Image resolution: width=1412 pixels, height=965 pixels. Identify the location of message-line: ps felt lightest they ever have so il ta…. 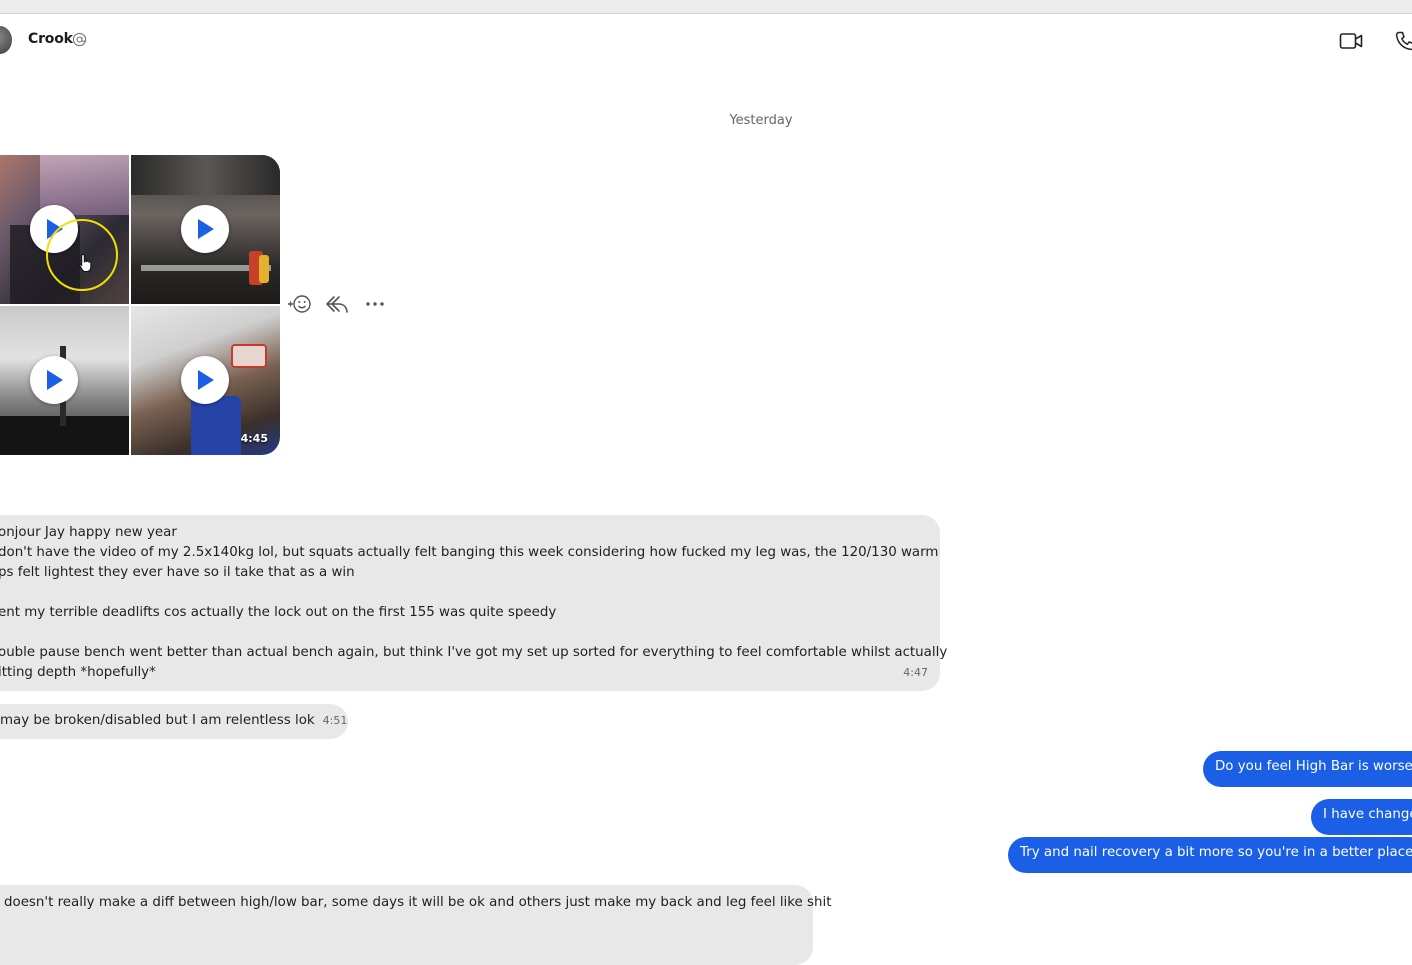
(177, 572).